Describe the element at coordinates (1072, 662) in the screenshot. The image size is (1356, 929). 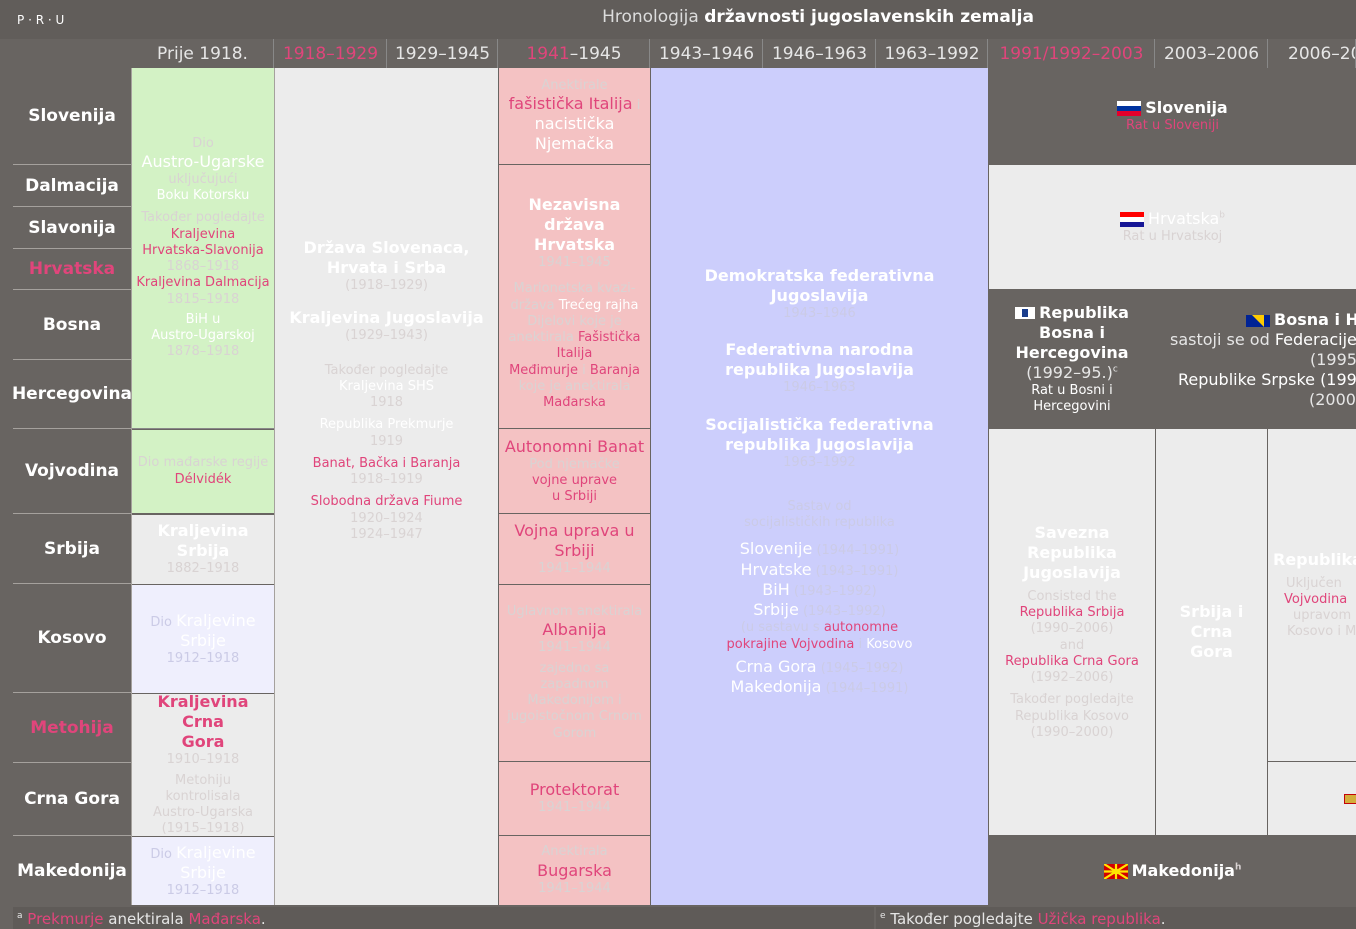
I see `republic-montenegro-link: Republika Crna Gora` at that location.